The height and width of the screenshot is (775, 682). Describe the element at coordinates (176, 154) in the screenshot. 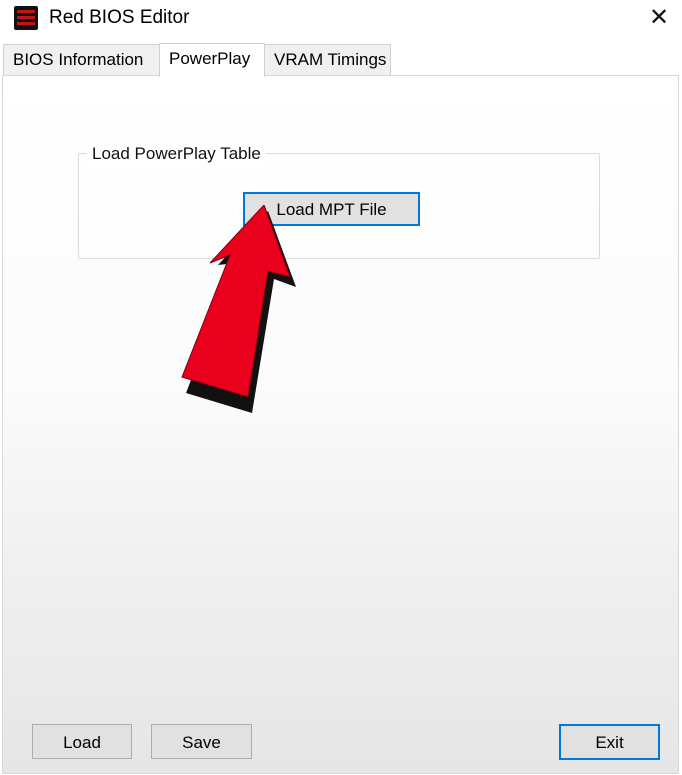

I see `group-label: Load PowerPlay Table` at that location.